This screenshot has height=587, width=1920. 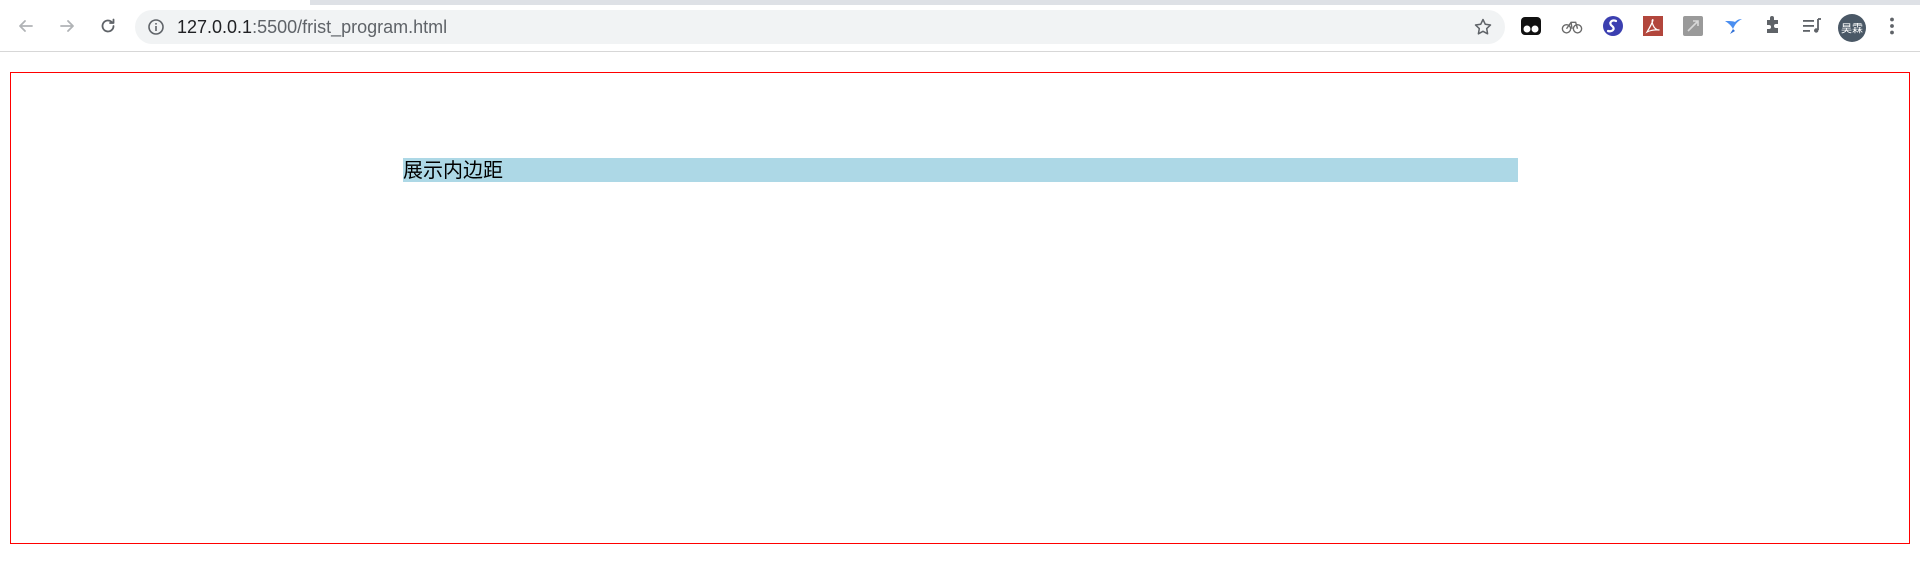 What do you see at coordinates (1812, 26) in the screenshot?
I see `media-list-icon` at bounding box center [1812, 26].